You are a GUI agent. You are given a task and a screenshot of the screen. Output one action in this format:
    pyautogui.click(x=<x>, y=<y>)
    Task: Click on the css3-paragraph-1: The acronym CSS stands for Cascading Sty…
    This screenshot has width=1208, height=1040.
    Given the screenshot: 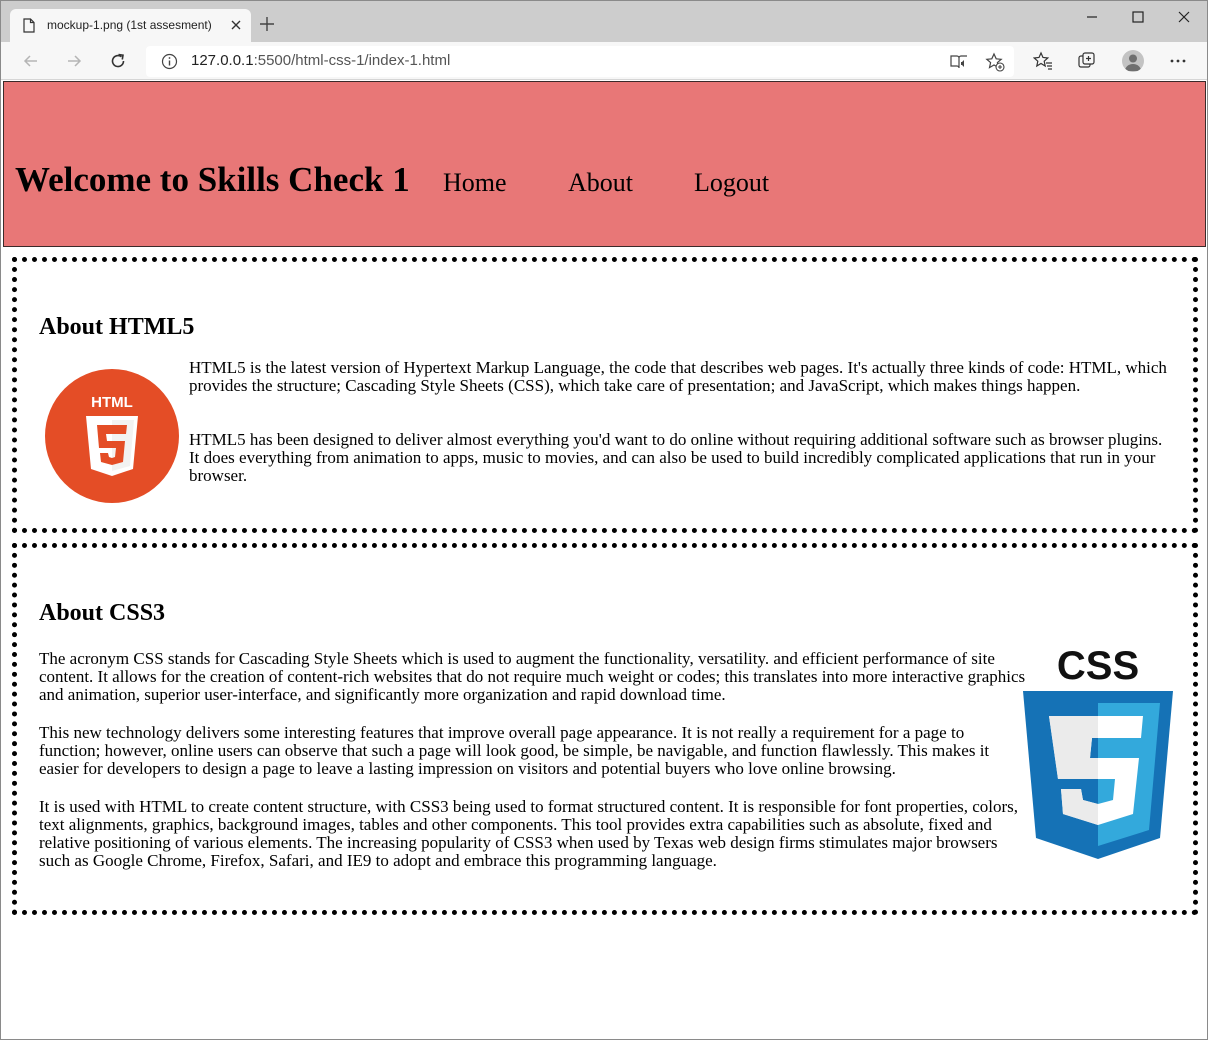 What is the action you would take?
    pyautogui.click(x=532, y=676)
    